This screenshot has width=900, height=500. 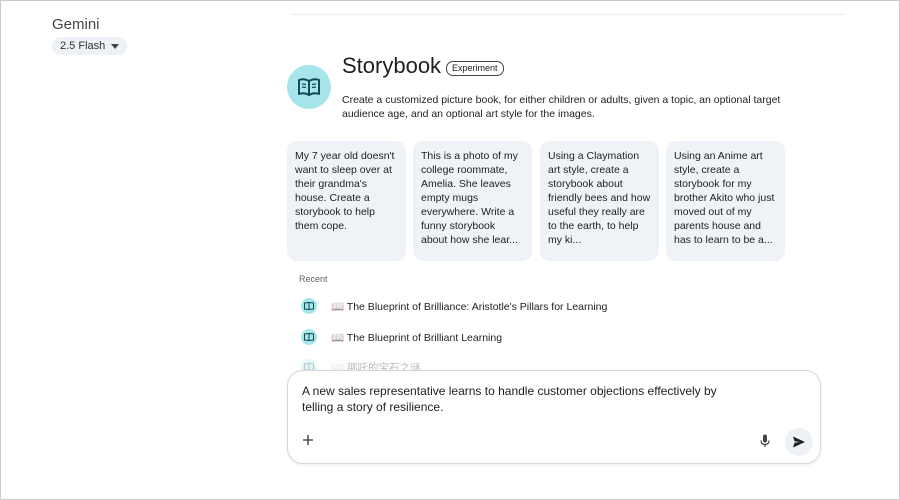 What do you see at coordinates (568, 14) in the screenshot?
I see `header-divider` at bounding box center [568, 14].